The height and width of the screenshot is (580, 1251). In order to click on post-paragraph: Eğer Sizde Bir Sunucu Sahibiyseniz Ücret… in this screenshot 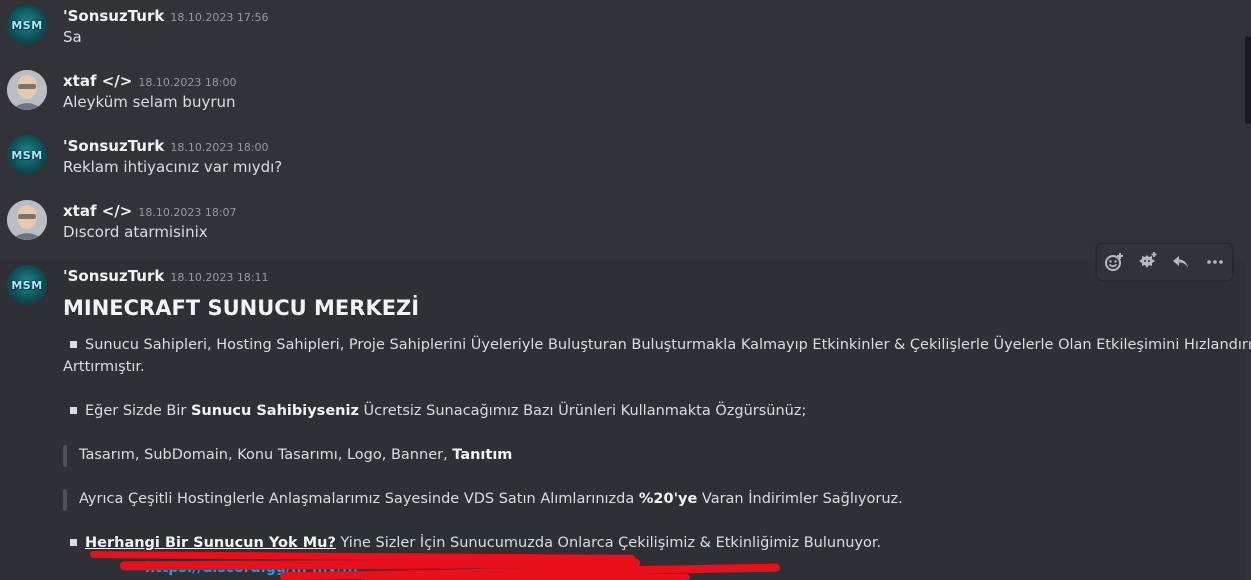, I will do `click(434, 411)`.